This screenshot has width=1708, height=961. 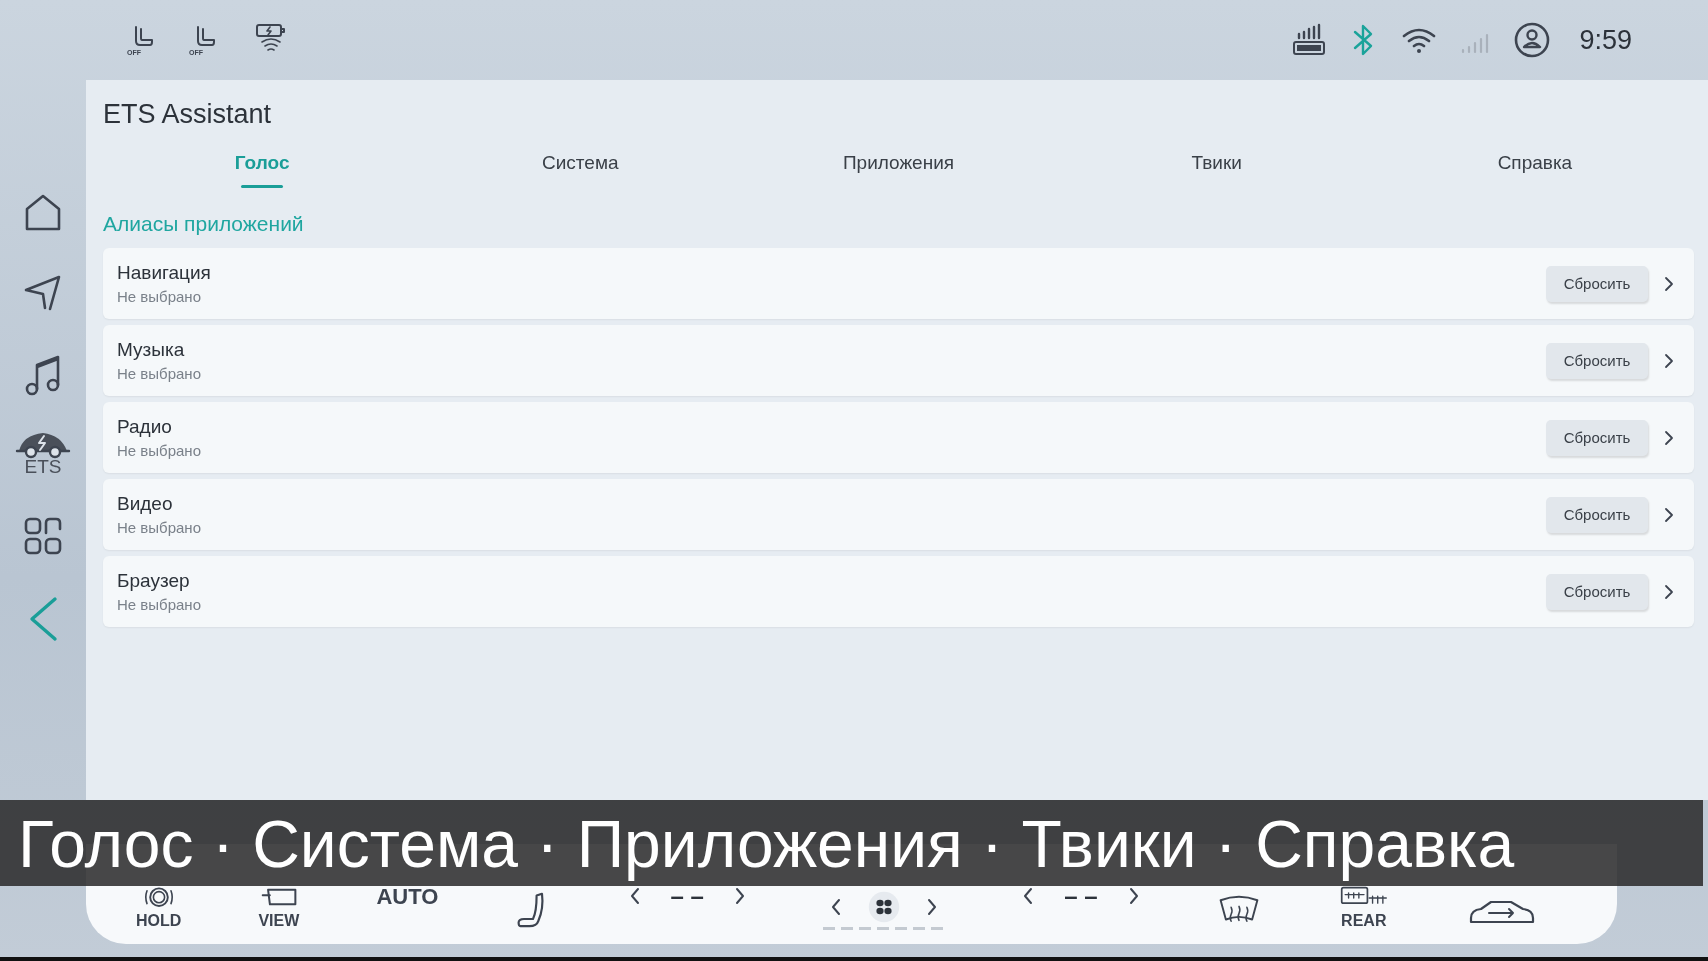 What do you see at coordinates (1605, 40) in the screenshot?
I see `clock-time: 9:59` at bounding box center [1605, 40].